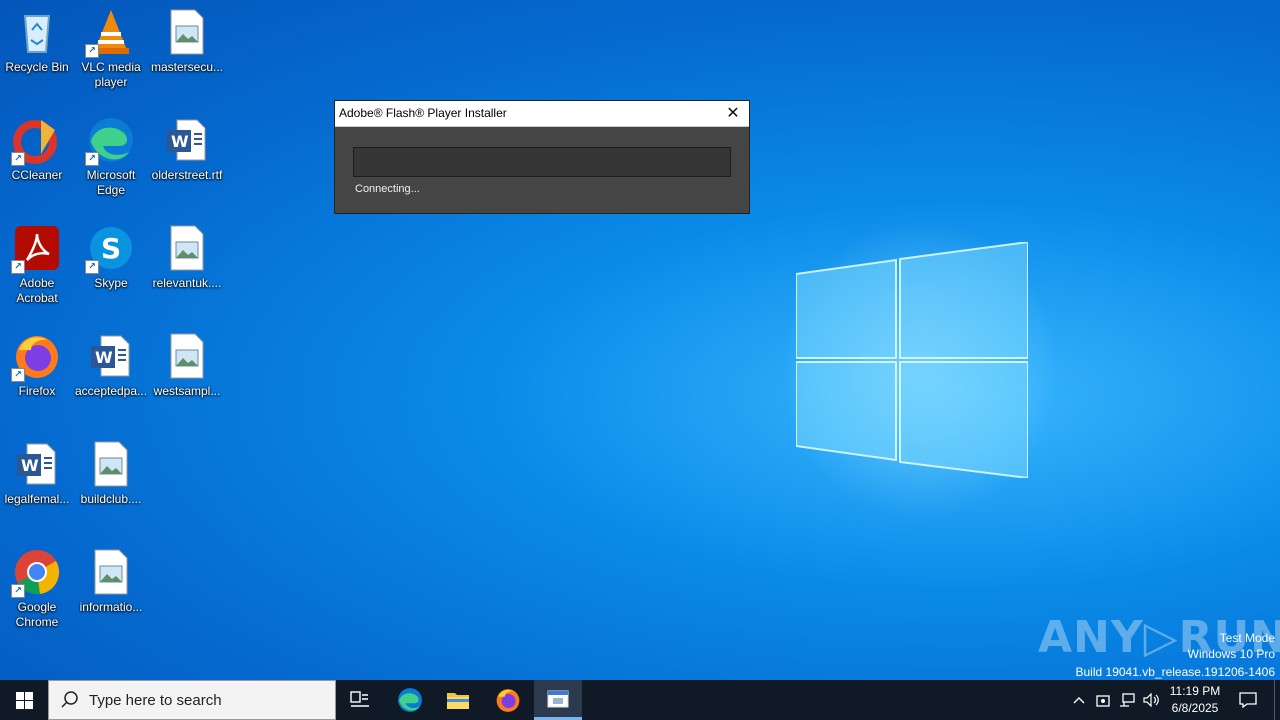 Image resolution: width=1280 pixels, height=720 pixels. I want to click on desktop-icon-label: Google Chrome, so click(37, 614).